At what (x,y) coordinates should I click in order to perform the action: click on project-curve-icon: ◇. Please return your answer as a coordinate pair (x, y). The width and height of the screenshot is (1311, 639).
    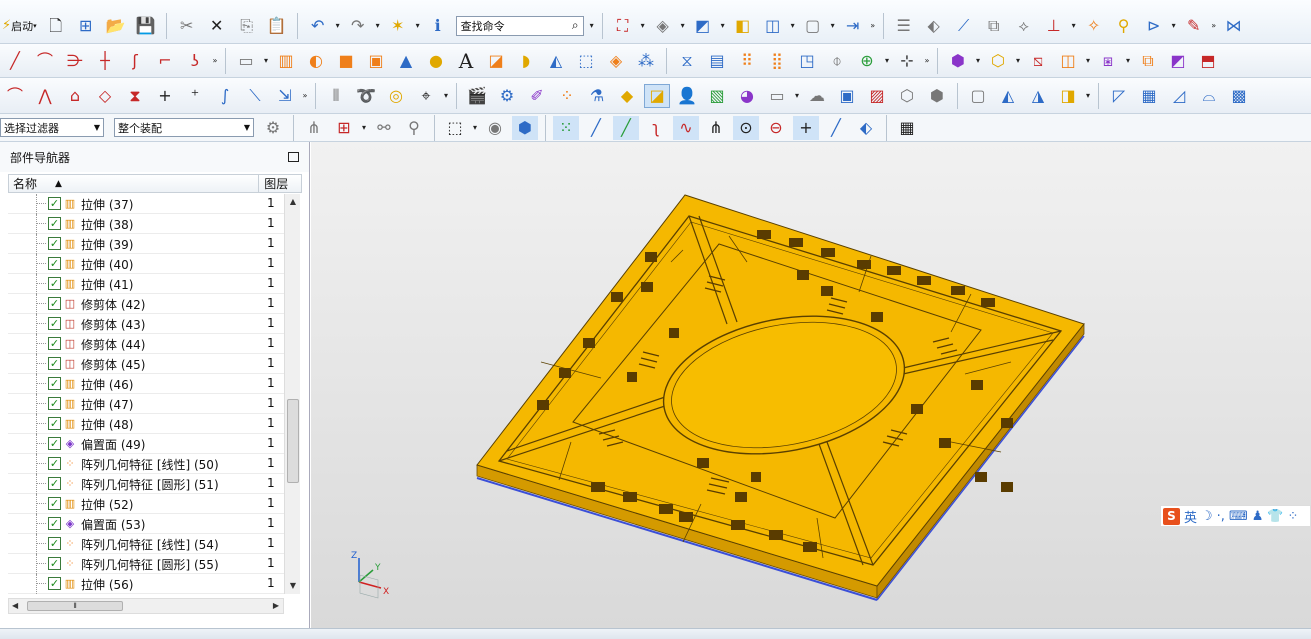
    Looking at the image, I should click on (105, 96).